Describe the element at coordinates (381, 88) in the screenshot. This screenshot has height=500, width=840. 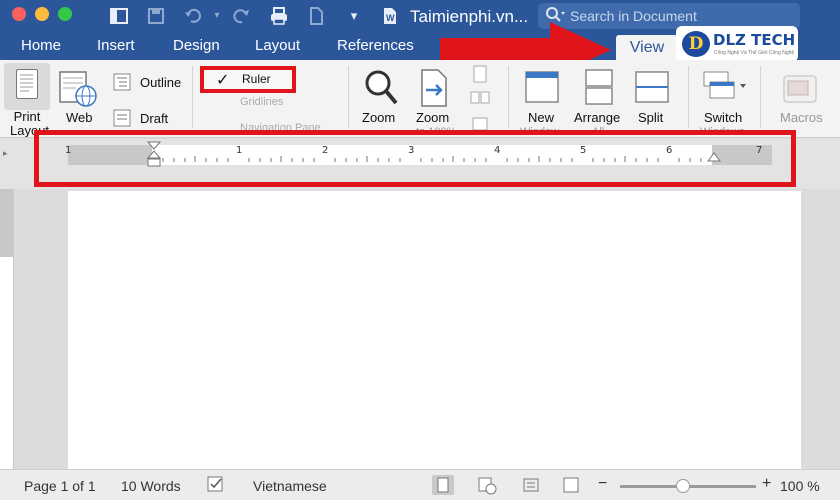
I see `zoom-icon` at that location.